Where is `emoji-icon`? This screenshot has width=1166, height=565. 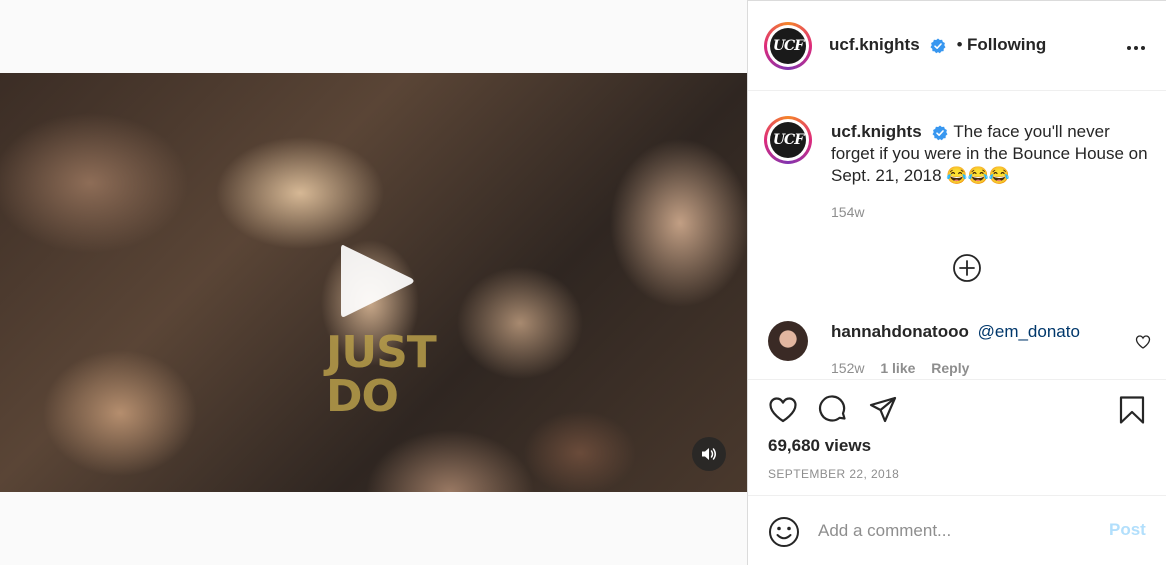 emoji-icon is located at coordinates (784, 532).